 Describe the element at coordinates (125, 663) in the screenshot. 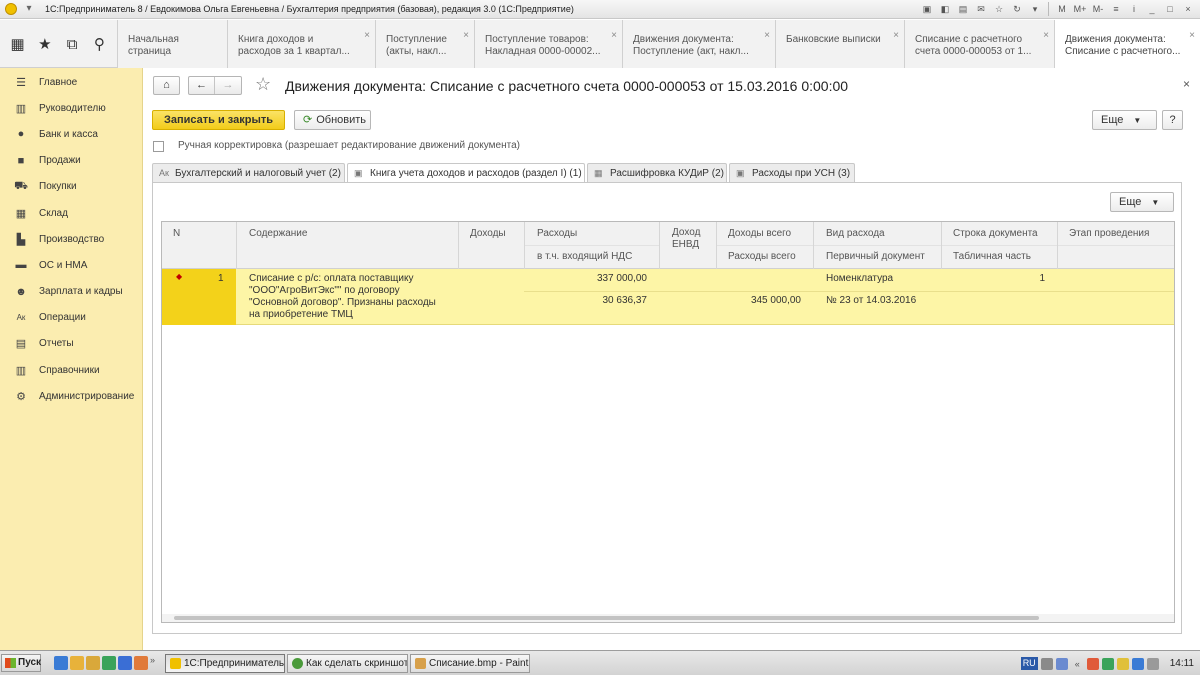

I see `word-icon` at that location.